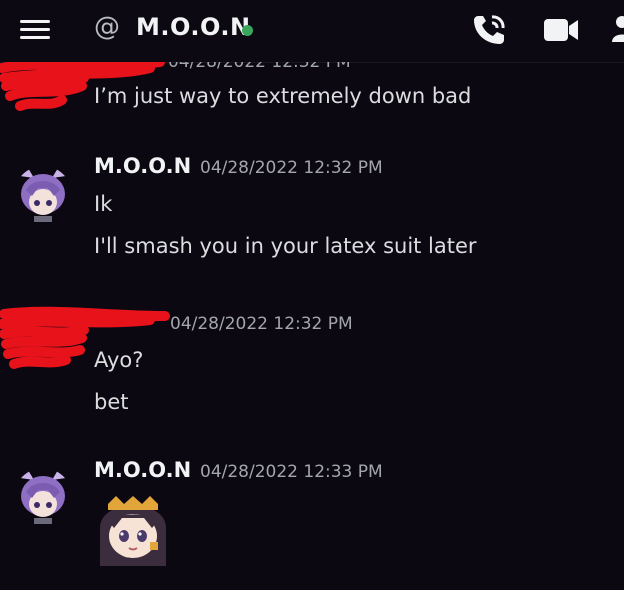  I want to click on message-text: I'll smash you in your latex suit later, so click(285, 246).